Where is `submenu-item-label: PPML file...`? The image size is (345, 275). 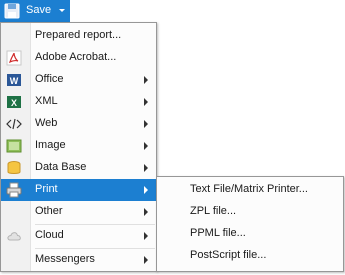 submenu-item-label: PPML file... is located at coordinates (218, 233).